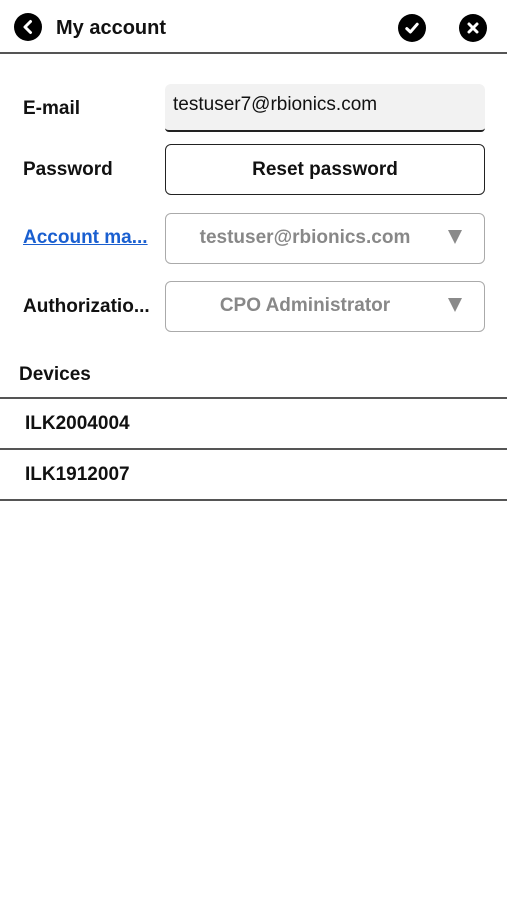  What do you see at coordinates (305, 237) in the screenshot?
I see `account-manager-value: testuser@rbionics.com` at bounding box center [305, 237].